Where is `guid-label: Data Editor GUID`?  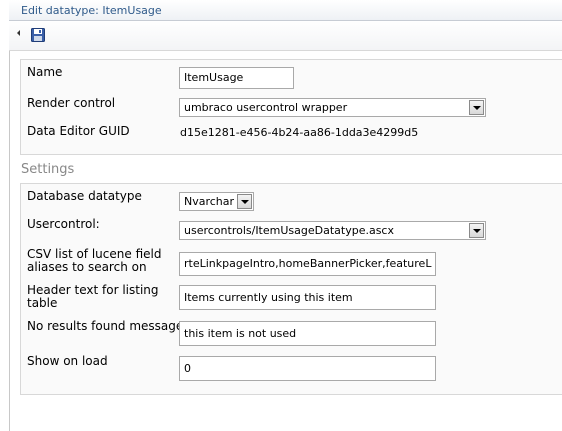
guid-label: Data Editor GUID is located at coordinates (78, 131).